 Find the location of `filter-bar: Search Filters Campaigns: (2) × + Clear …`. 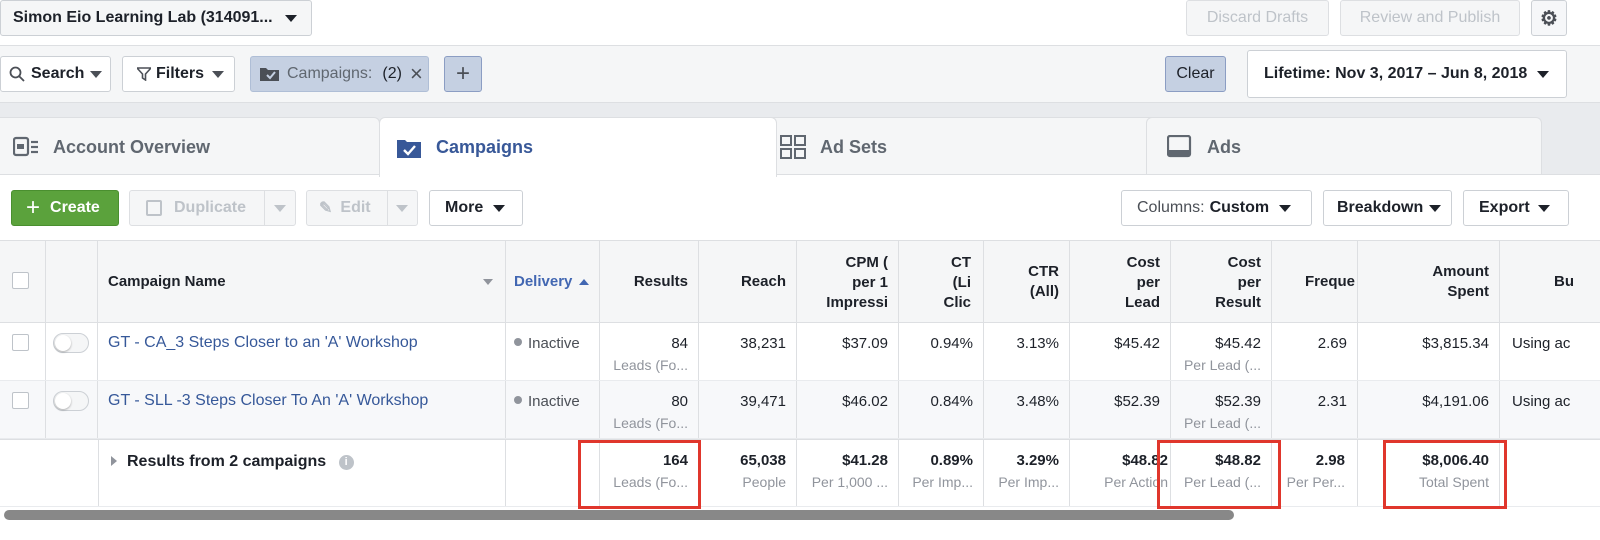

filter-bar: Search Filters Campaigns: (2) × + Clear … is located at coordinates (800, 74).